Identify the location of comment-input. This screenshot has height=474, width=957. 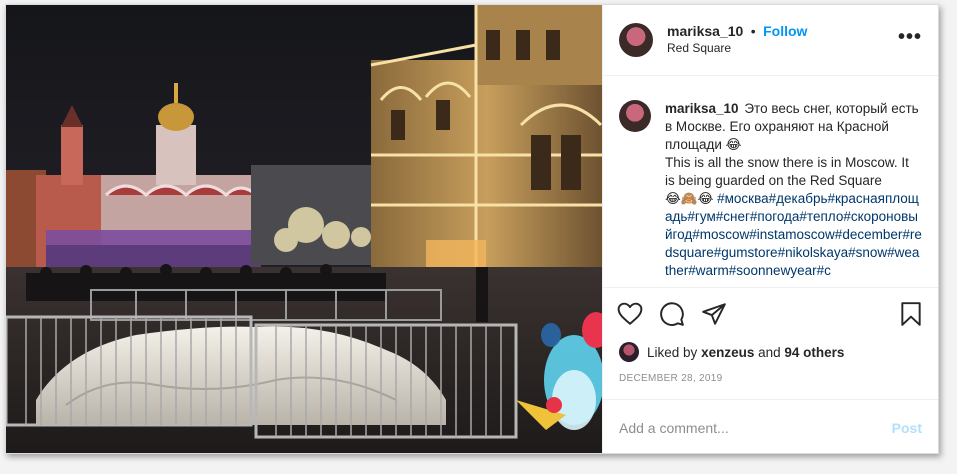
(755, 427).